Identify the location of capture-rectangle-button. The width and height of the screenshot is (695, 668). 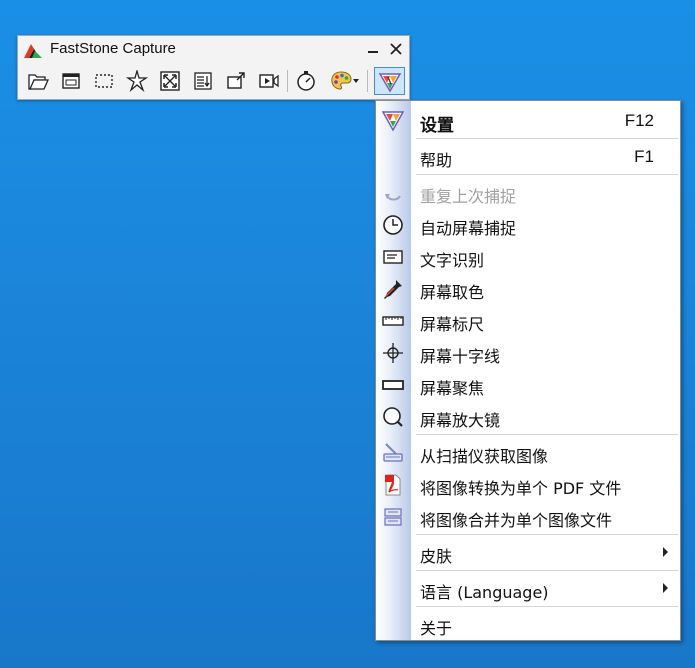
(104, 81).